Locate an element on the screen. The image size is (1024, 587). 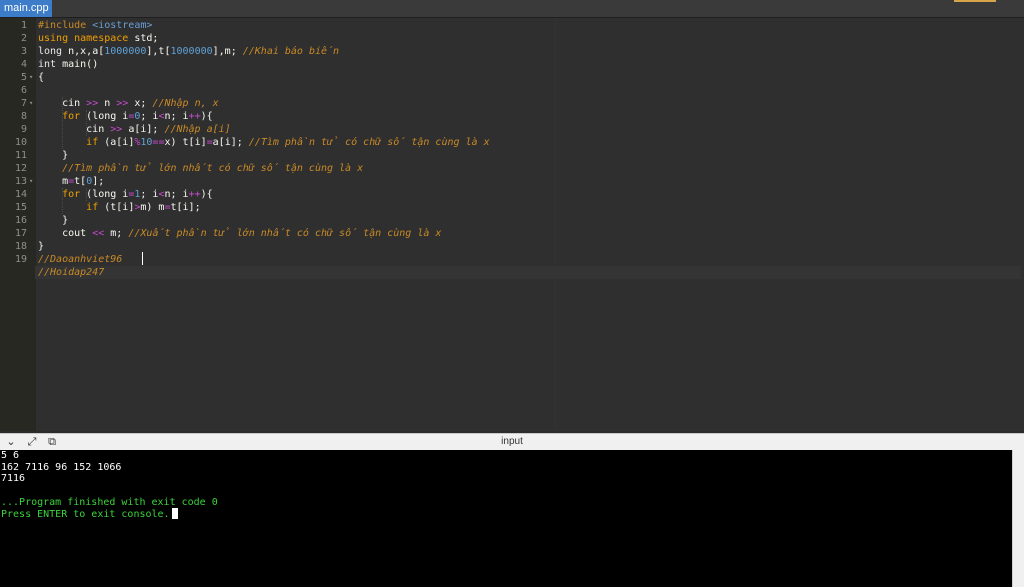
code-token: //Nhập n, x is located at coordinates (185, 103).